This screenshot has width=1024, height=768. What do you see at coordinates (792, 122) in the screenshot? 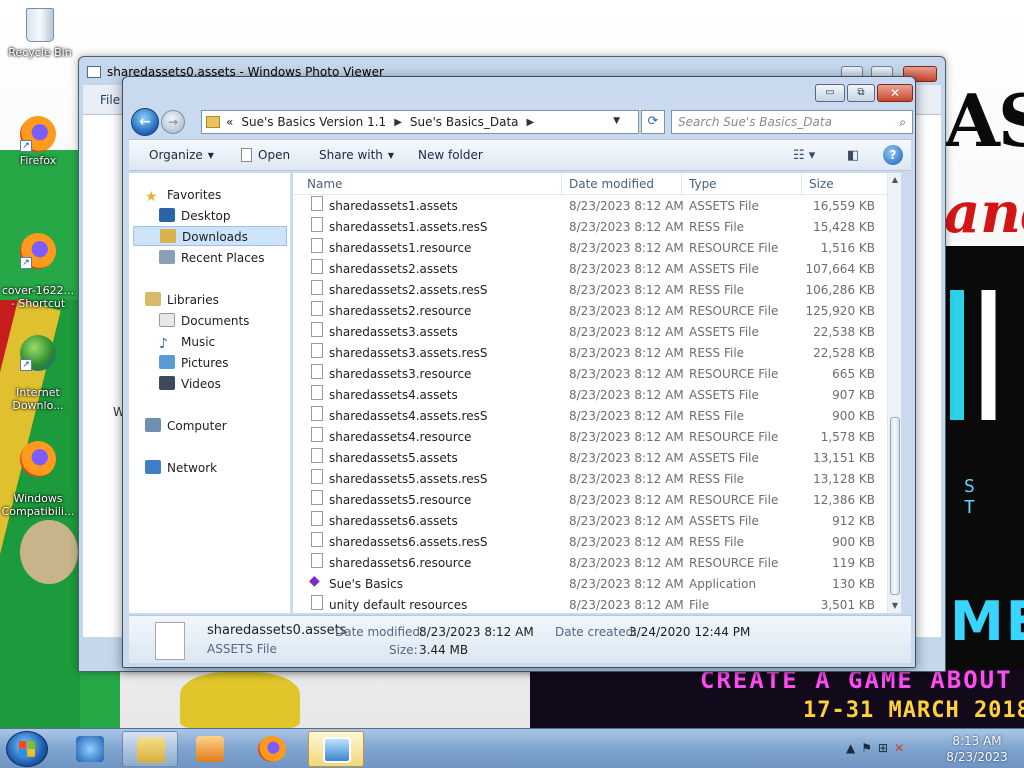
I see `search-input: Search Sue's Basics_Data ⌕` at bounding box center [792, 122].